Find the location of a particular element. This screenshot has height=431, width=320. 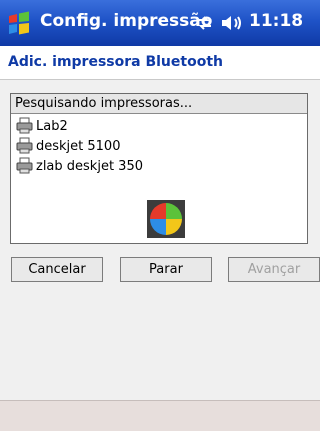

screen-heading: Adic. impressora Bluetooth is located at coordinates (115, 62).